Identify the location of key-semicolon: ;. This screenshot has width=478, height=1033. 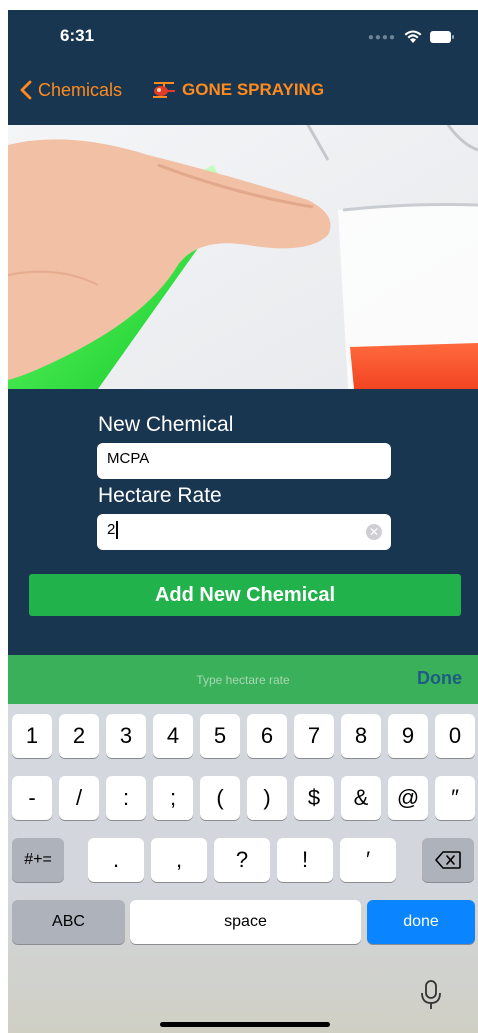
(173, 798).